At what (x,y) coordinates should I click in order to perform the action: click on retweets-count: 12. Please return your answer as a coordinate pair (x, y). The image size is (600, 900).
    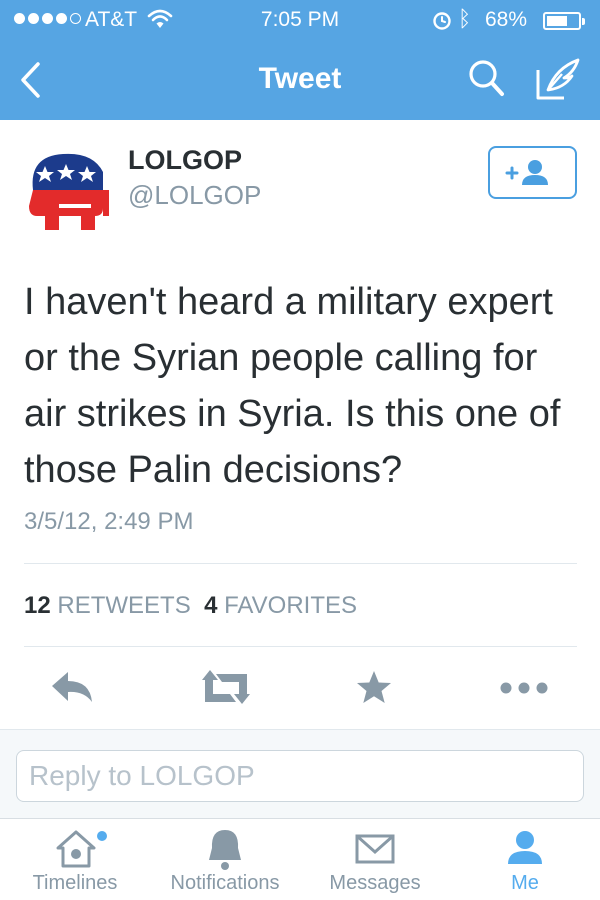
    Looking at the image, I should click on (37, 605).